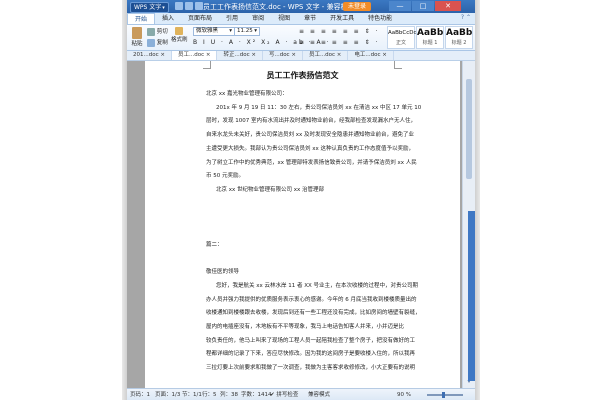  Describe the element at coordinates (310, 148) in the screenshot. I see `document-line: 主遭受更大损失。我部认为贵公司保洁员刘 xx 这种认真负责的工作态度值予以奖励，` at that location.